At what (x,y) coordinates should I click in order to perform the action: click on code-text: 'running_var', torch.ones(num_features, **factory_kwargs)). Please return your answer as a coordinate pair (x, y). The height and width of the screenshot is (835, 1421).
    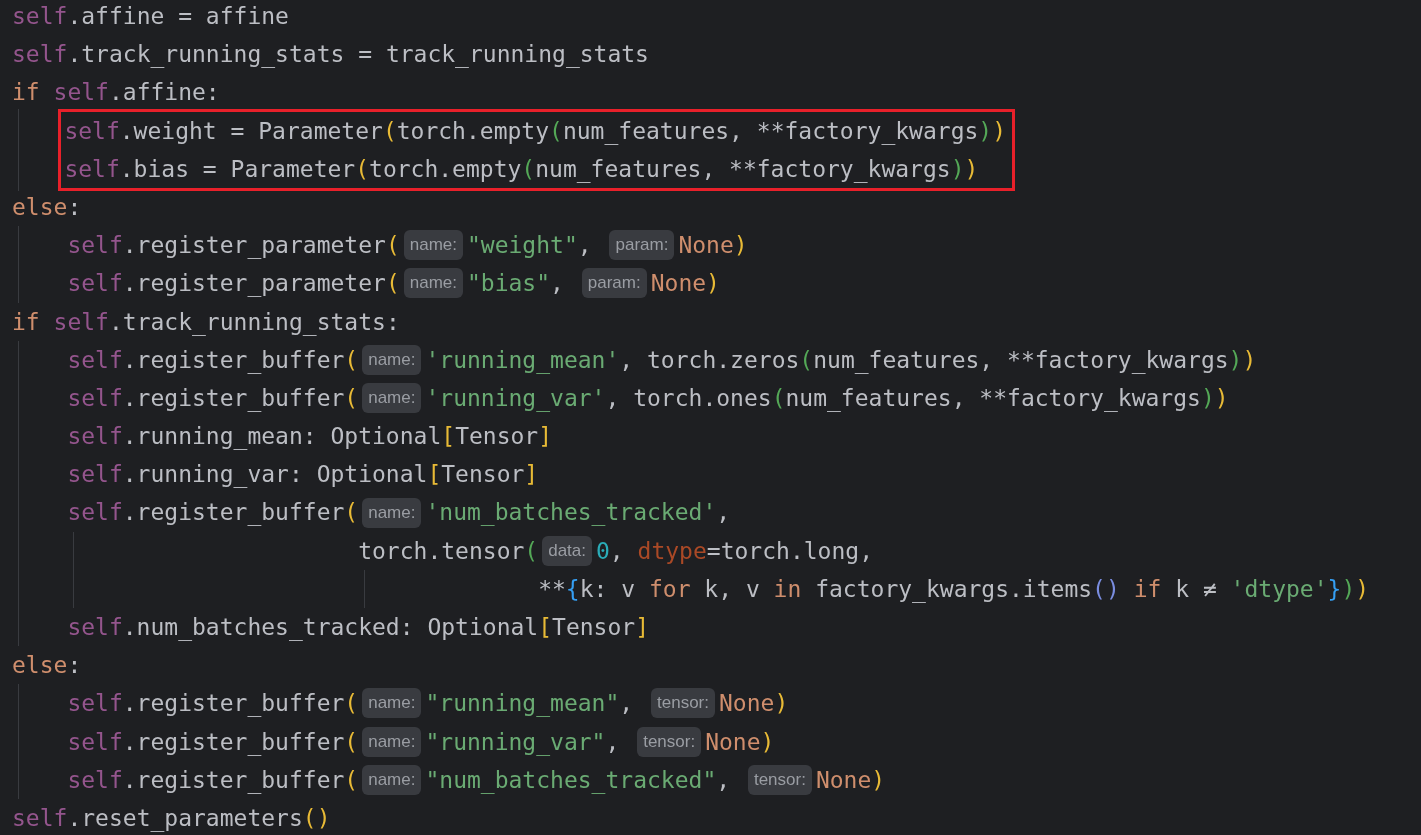
    Looking at the image, I should click on (827, 398).